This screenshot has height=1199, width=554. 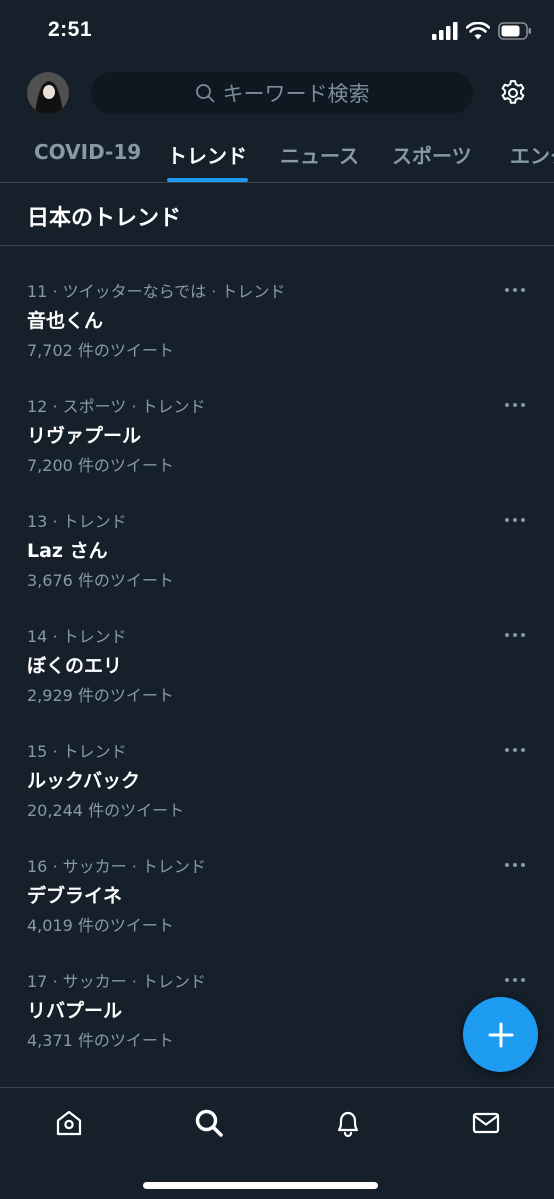 I want to click on trend-meta: 14 · トレンド, so click(x=77, y=636).